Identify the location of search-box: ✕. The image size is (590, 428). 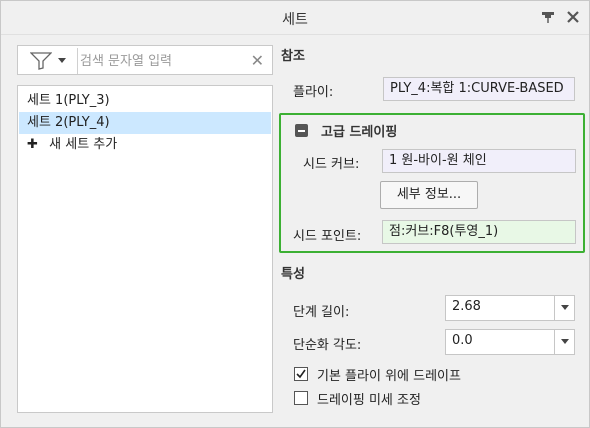
(145, 60).